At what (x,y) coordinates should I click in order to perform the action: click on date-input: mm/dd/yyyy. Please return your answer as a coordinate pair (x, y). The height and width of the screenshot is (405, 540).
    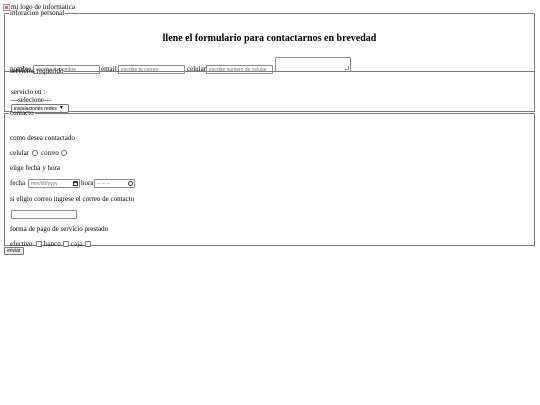
    Looking at the image, I should click on (54, 183).